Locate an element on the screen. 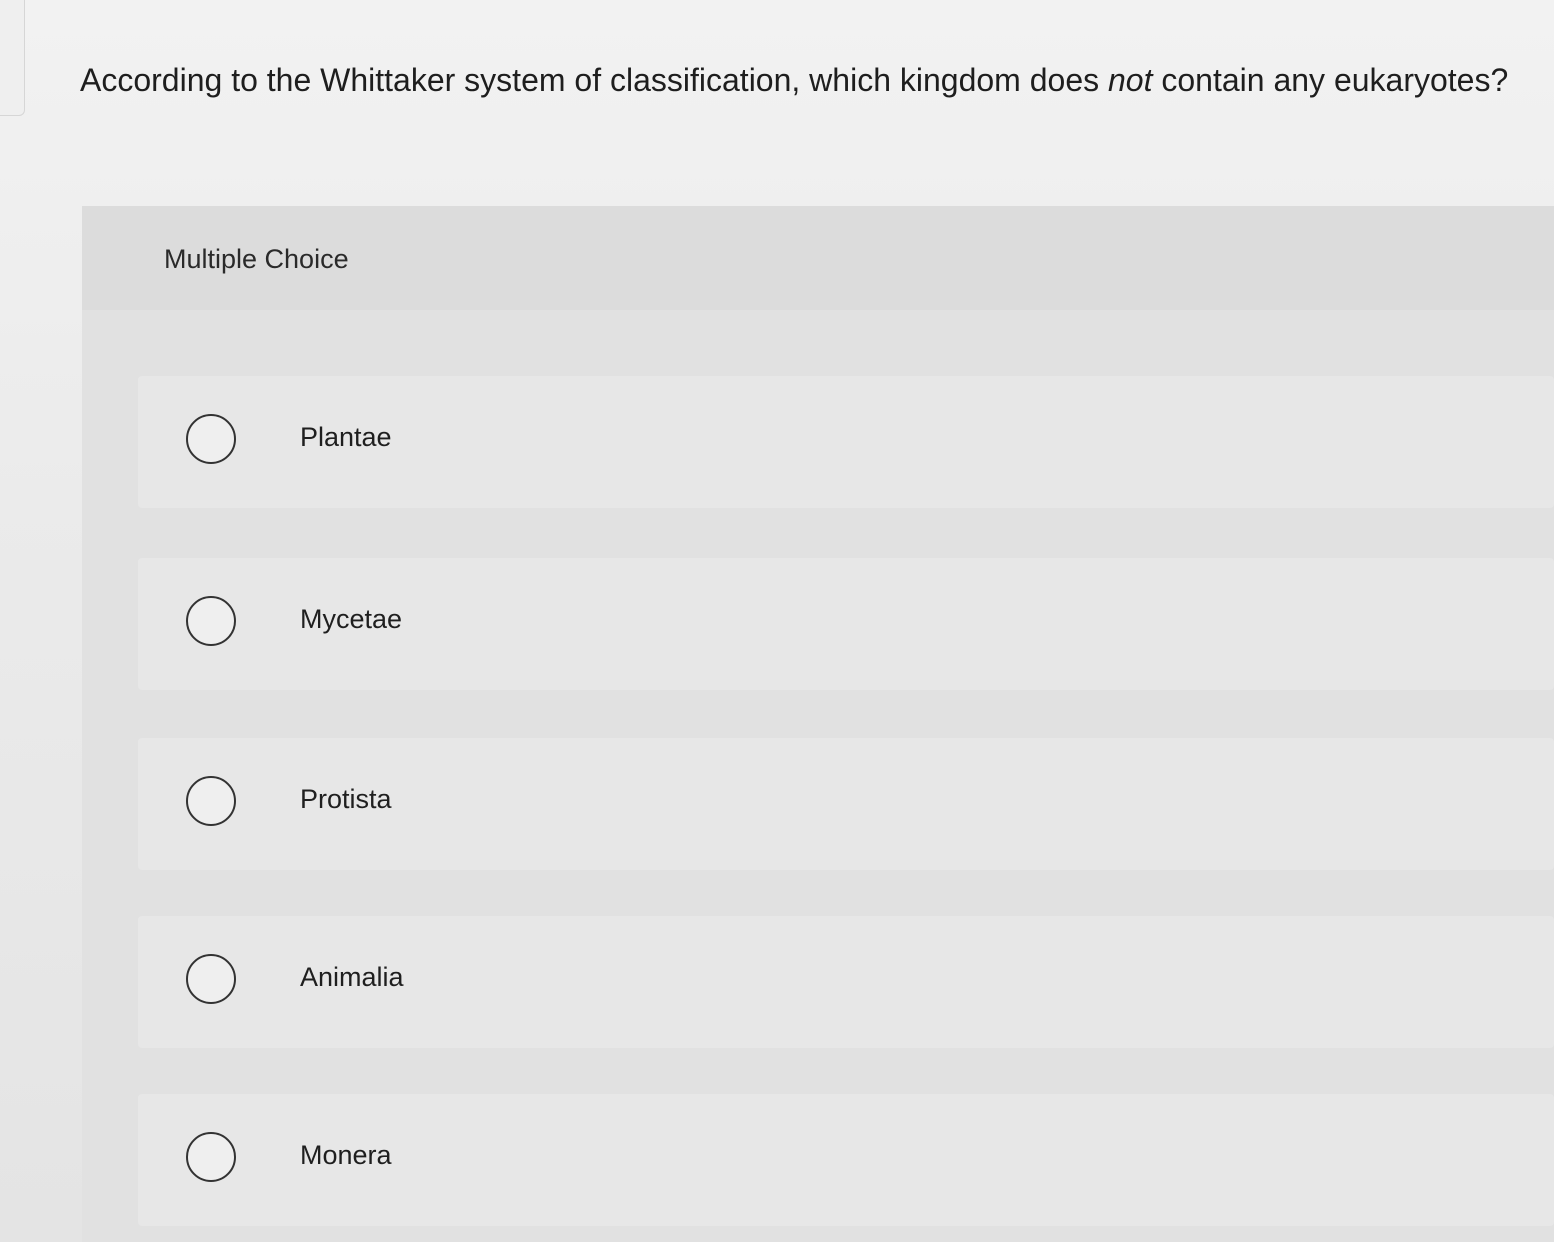 The width and height of the screenshot is (1554, 1242). option-label: Monera is located at coordinates (346, 1155).